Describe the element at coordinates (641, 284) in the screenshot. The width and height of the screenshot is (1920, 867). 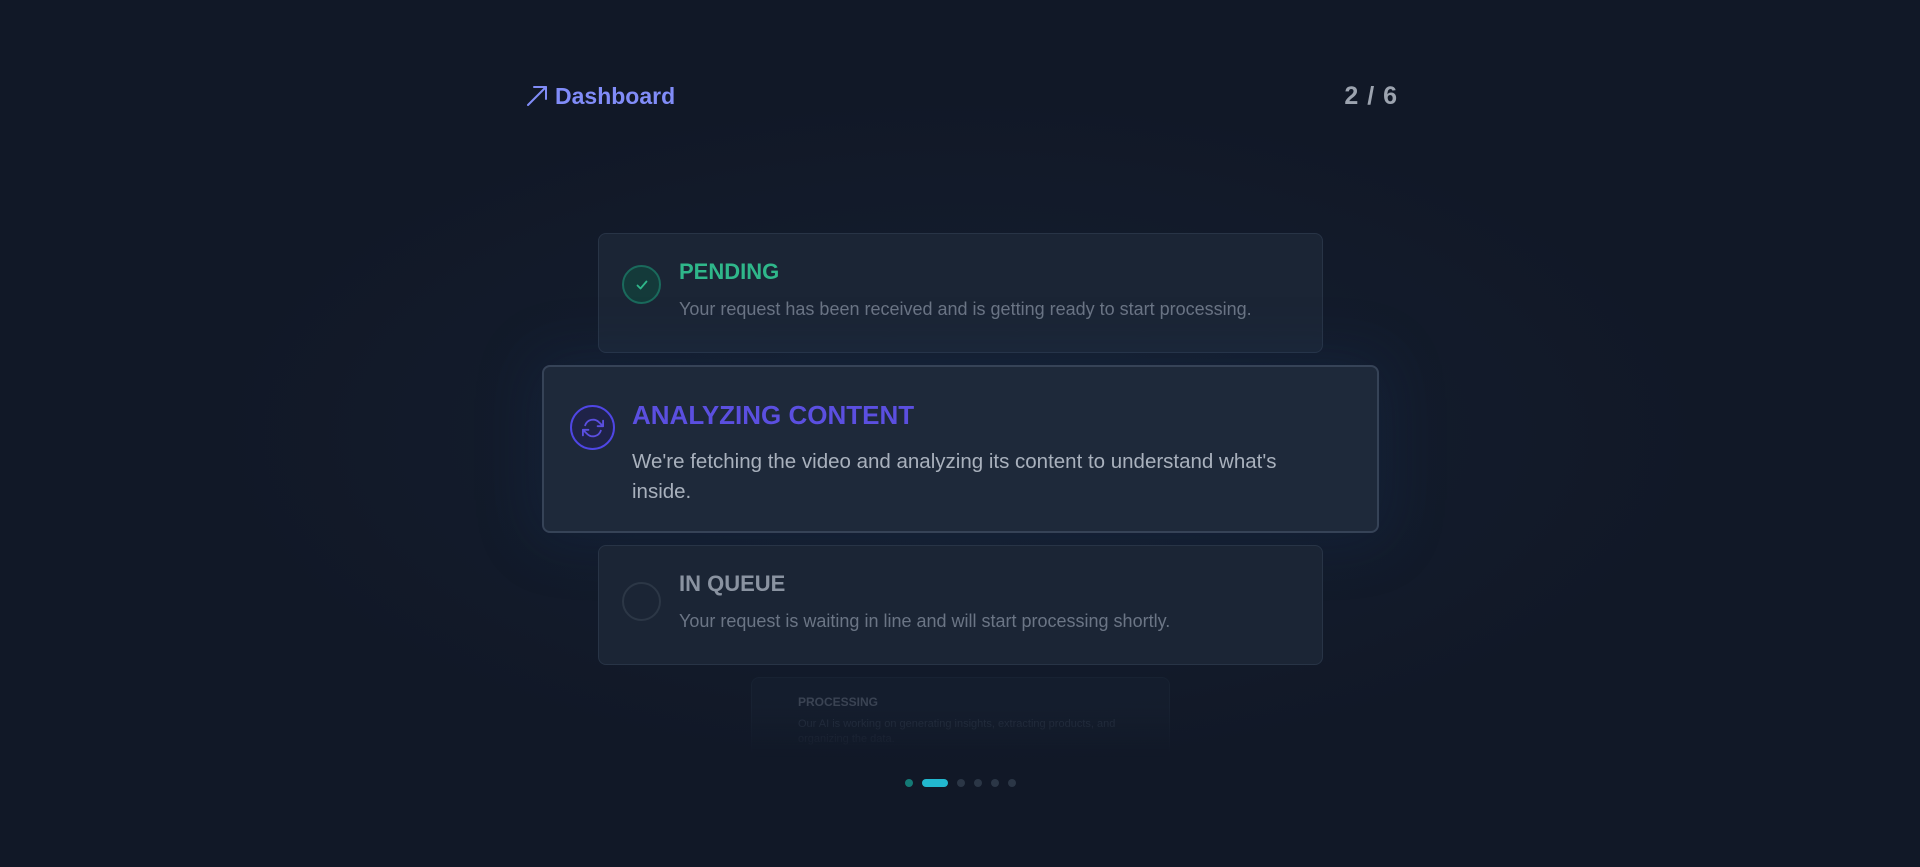
I see `check-icon` at that location.